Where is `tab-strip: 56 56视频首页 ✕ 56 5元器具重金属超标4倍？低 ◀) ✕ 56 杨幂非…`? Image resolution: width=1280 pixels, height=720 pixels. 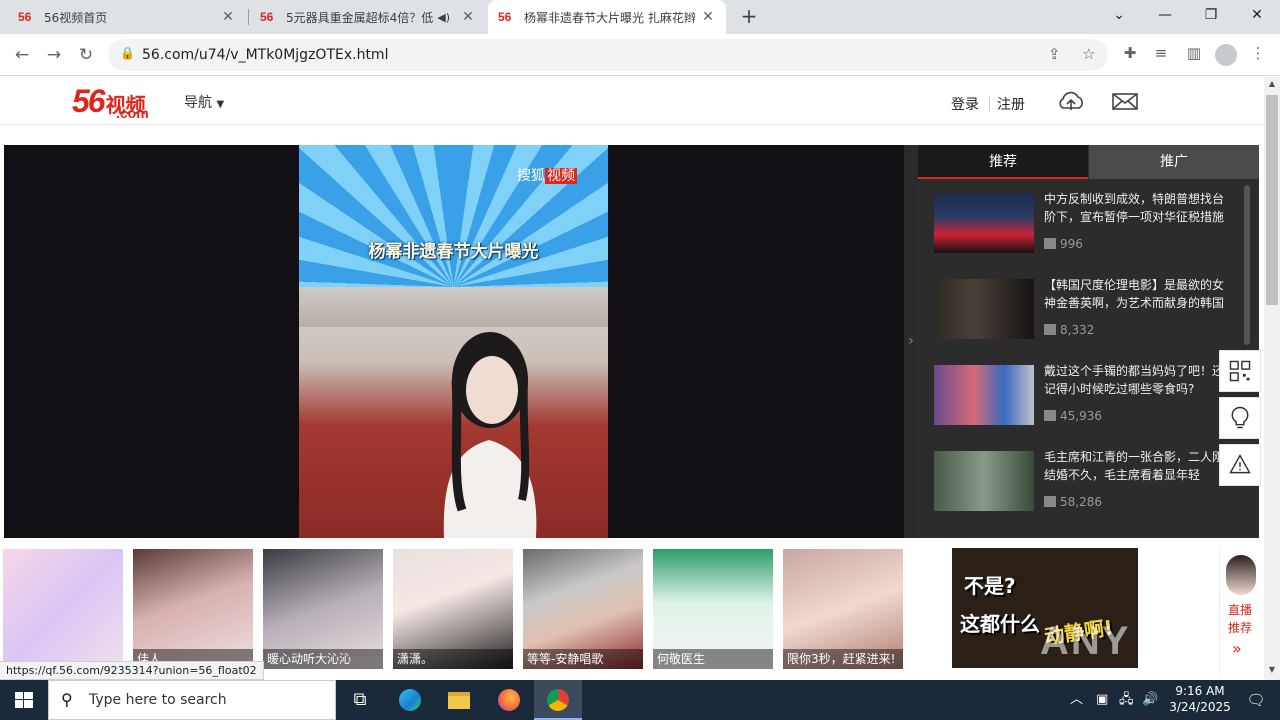 tab-strip: 56 56视频首页 ✕ 56 5元器具重金属超标4倍？低 ◀) ✕ 56 杨幂非… is located at coordinates (640, 17).